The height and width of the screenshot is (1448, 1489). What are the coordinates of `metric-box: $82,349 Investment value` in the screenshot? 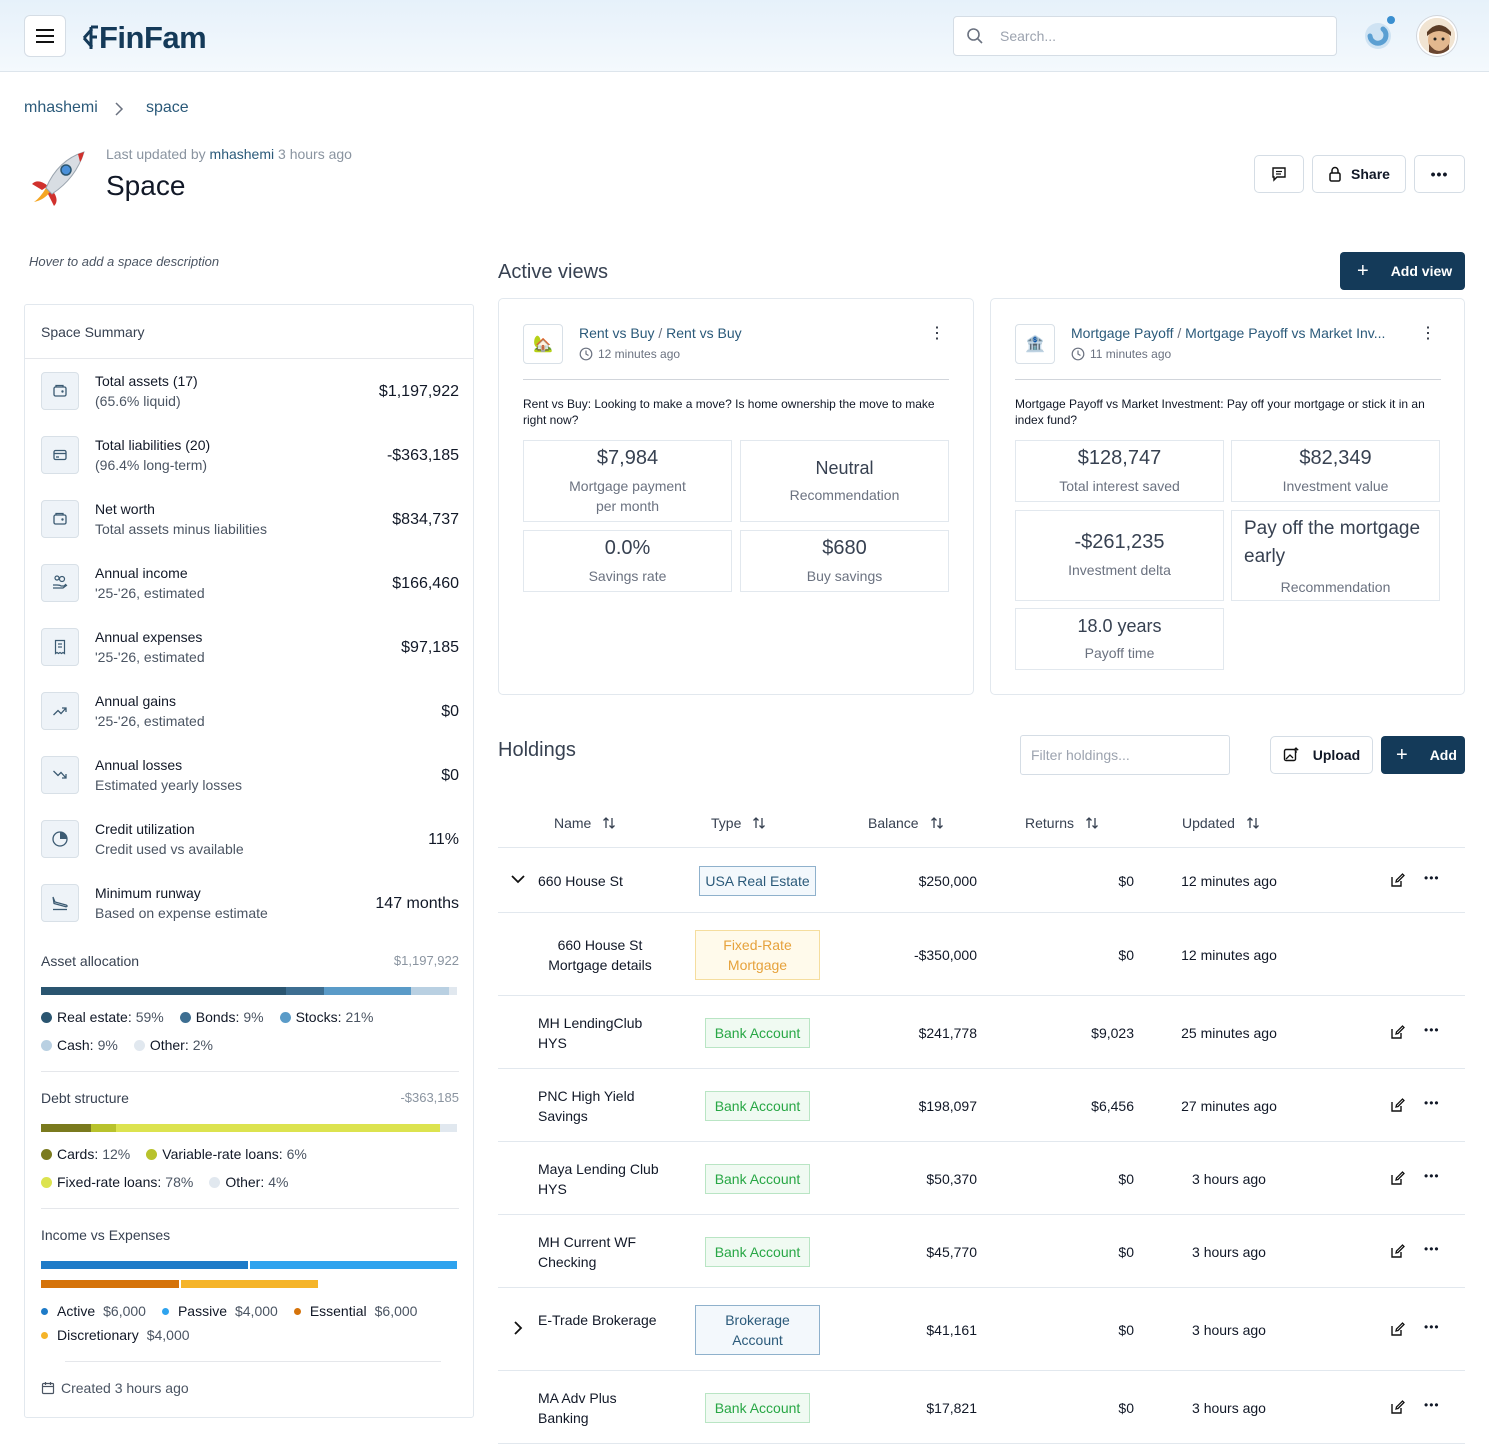 It's located at (1335, 471).